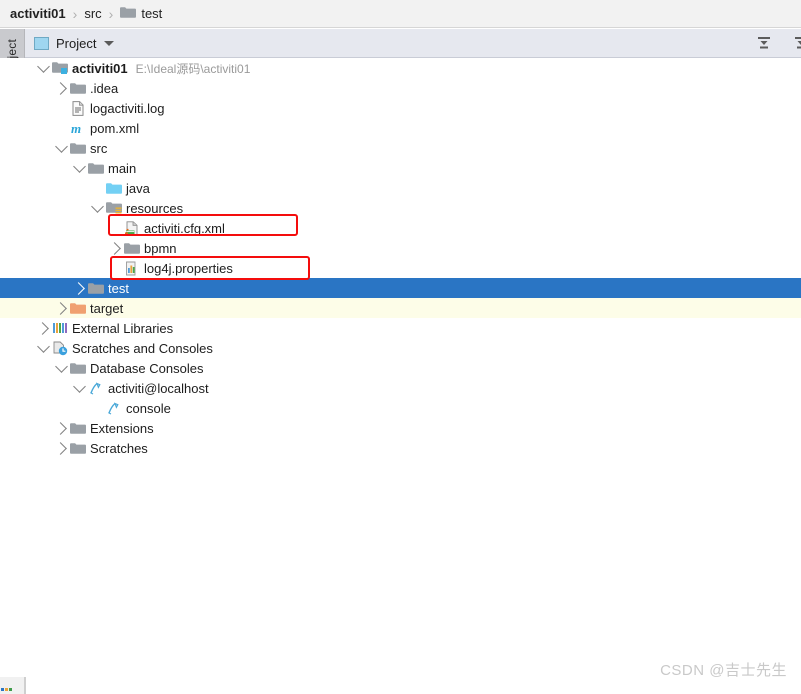 The image size is (801, 694). What do you see at coordinates (100, 68) in the screenshot?
I see `tree-row-label: activiti01` at bounding box center [100, 68].